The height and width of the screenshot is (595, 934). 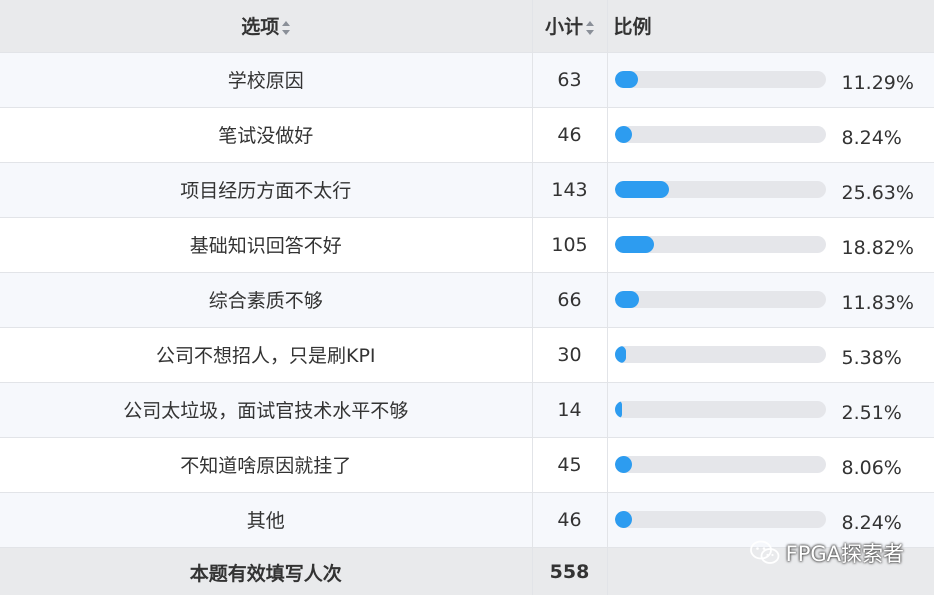 I want to click on option-cell: 不知道啥原因就挂了, so click(x=266, y=465).